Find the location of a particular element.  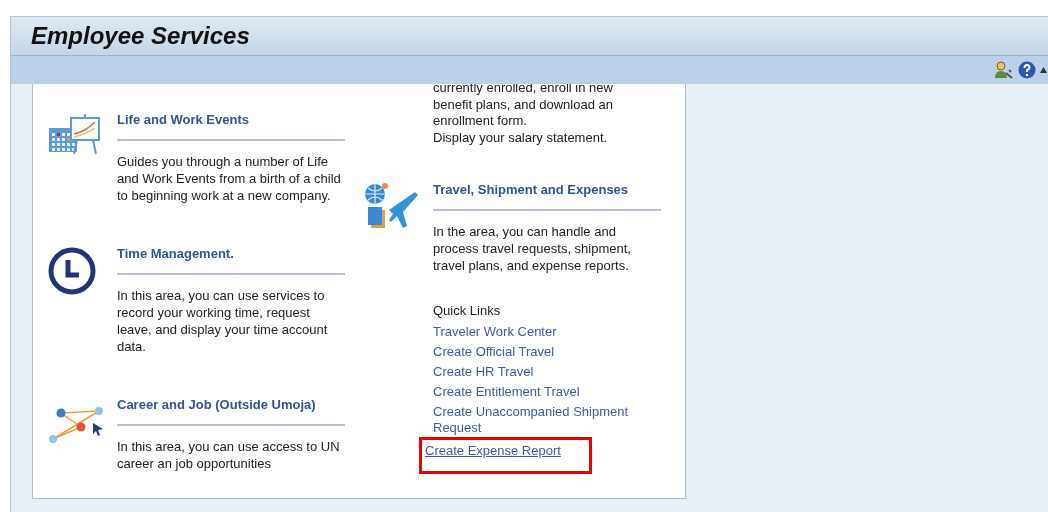

quick-link: Create Entitlement Travel is located at coordinates (547, 392).